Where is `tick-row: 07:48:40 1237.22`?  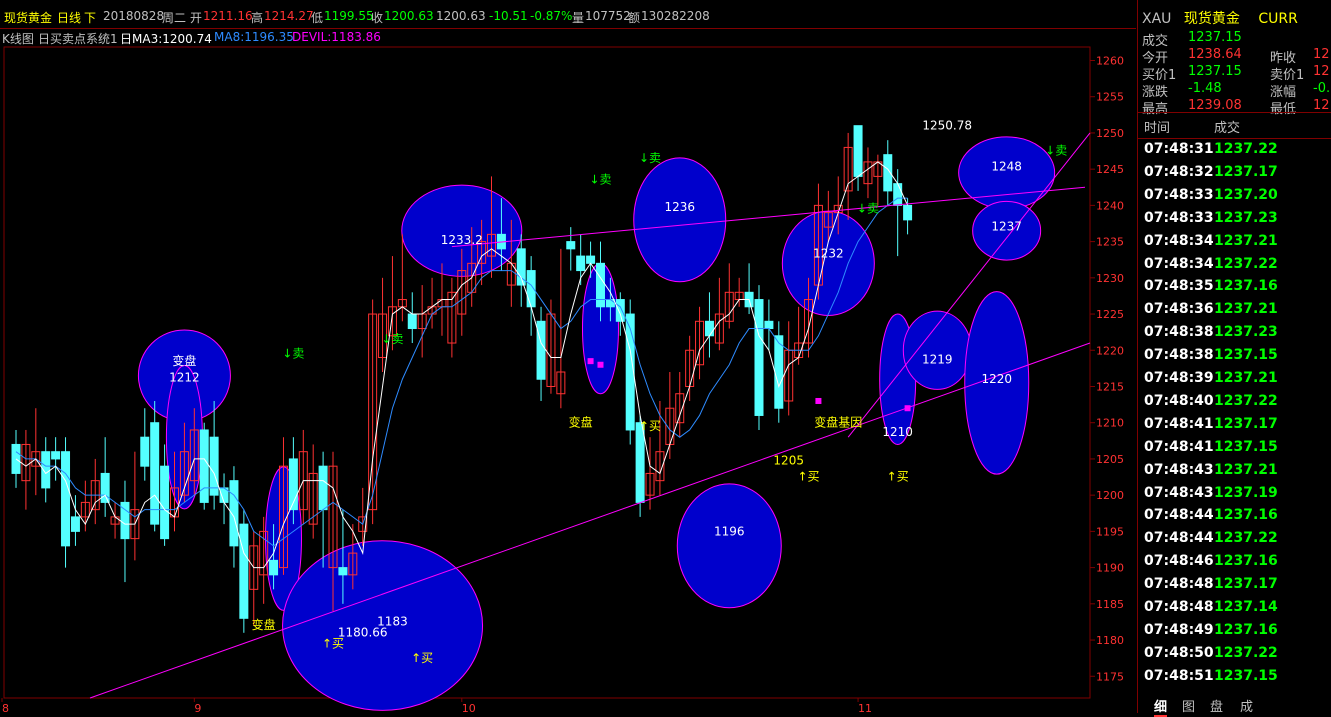
tick-row: 07:48:40 1237.22 is located at coordinates (1234, 404).